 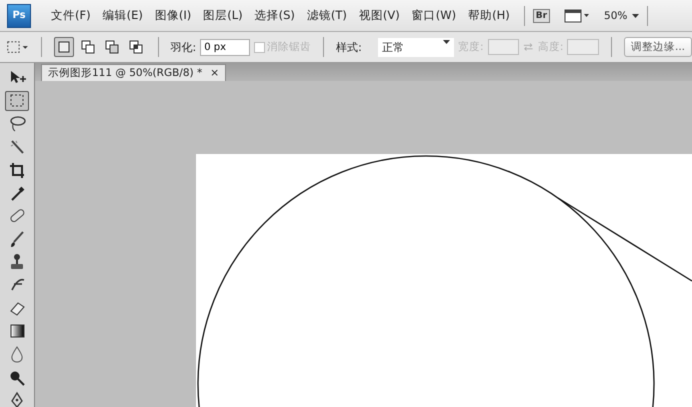 I want to click on menu-item: 文件(F), so click(x=71, y=15).